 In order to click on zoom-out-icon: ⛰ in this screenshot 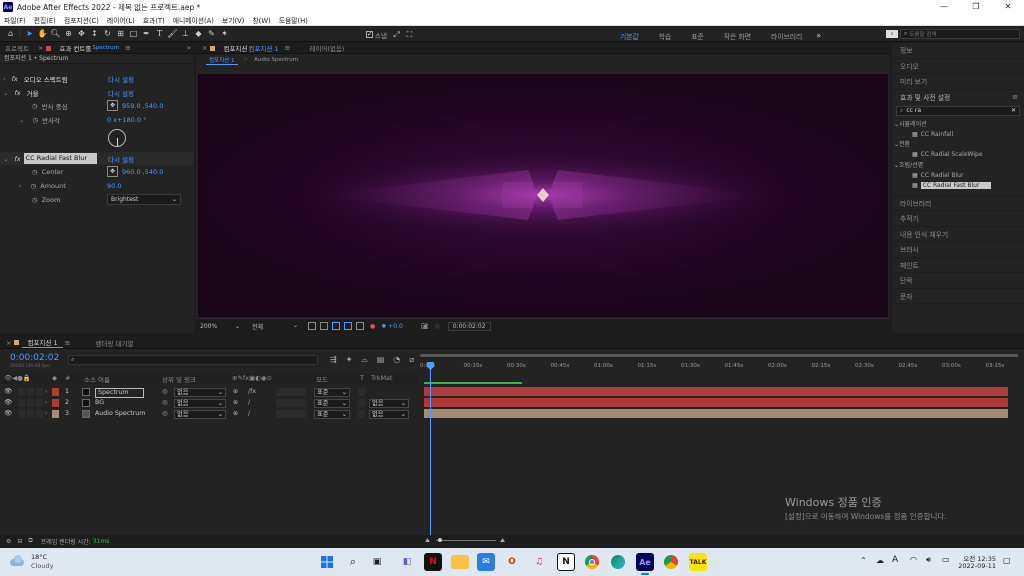, I will do `click(427, 541)`.